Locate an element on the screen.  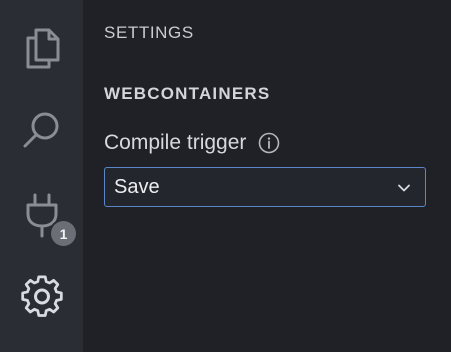
select-value: Save is located at coordinates (137, 186).